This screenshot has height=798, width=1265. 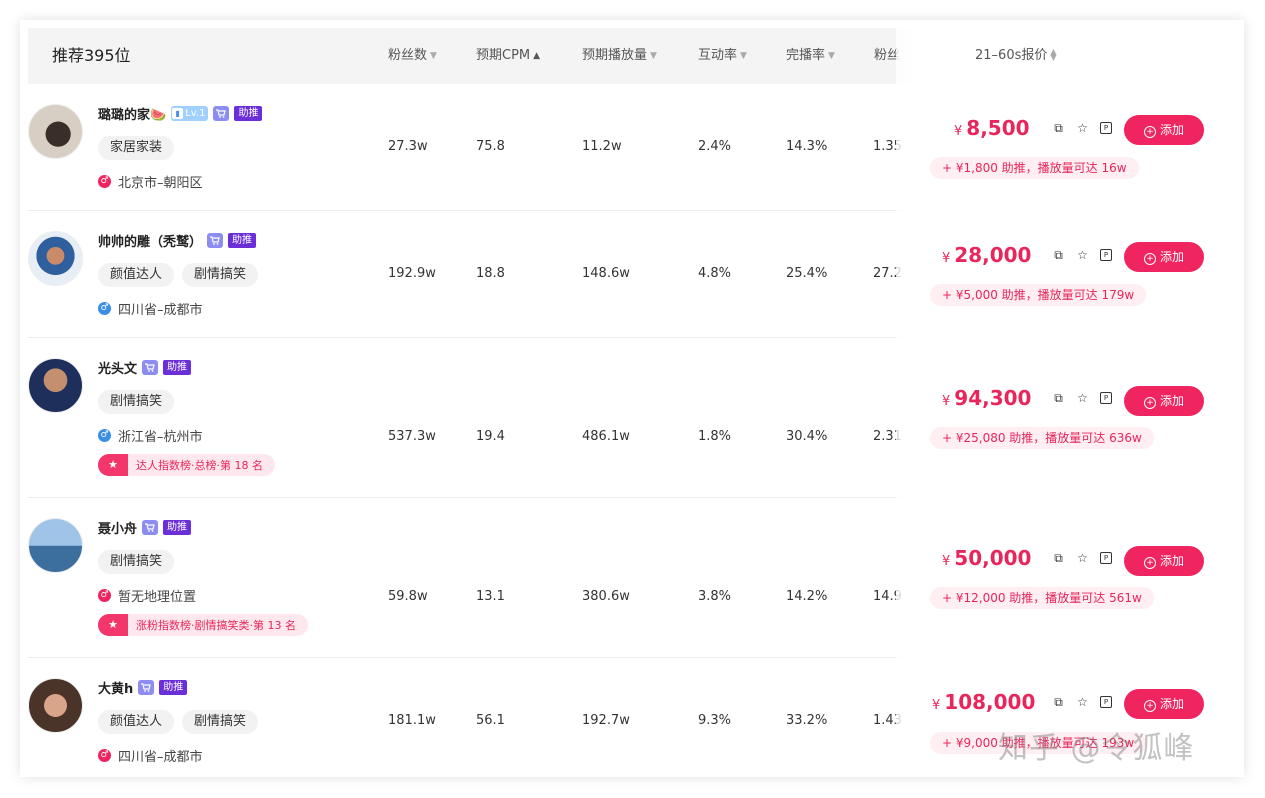 What do you see at coordinates (1042, 598) in the screenshot?
I see `boost-offer: + ¥12,000 助推，播放量可达 561w` at bounding box center [1042, 598].